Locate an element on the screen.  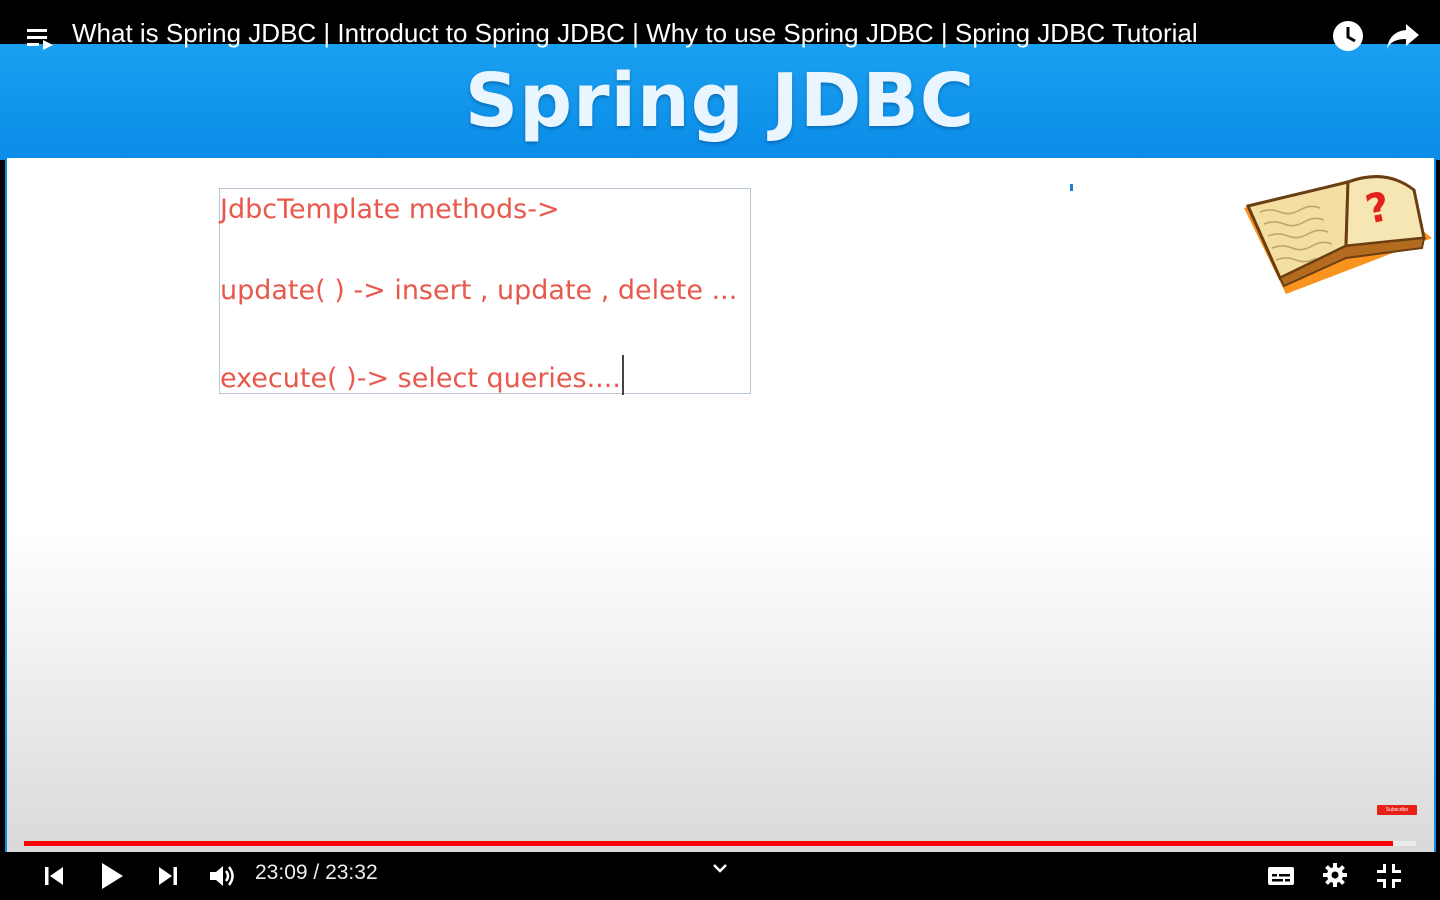
note-line-1: JdbcTemplate methods-> is located at coordinates (390, 209).